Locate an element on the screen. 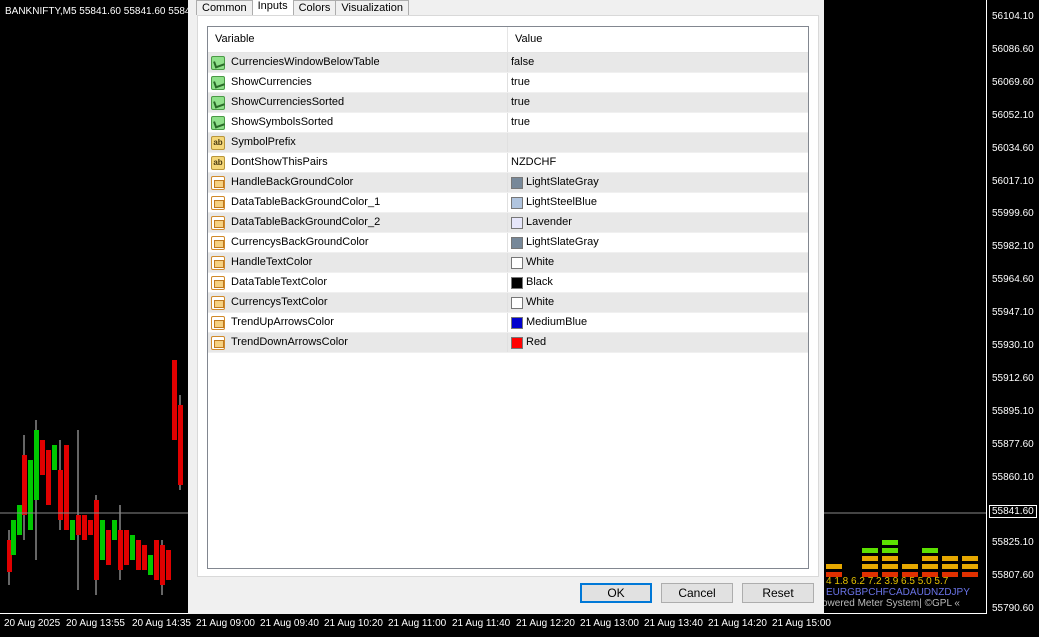 The width and height of the screenshot is (1039, 637). column-header-variable: Variable is located at coordinates (358, 39).